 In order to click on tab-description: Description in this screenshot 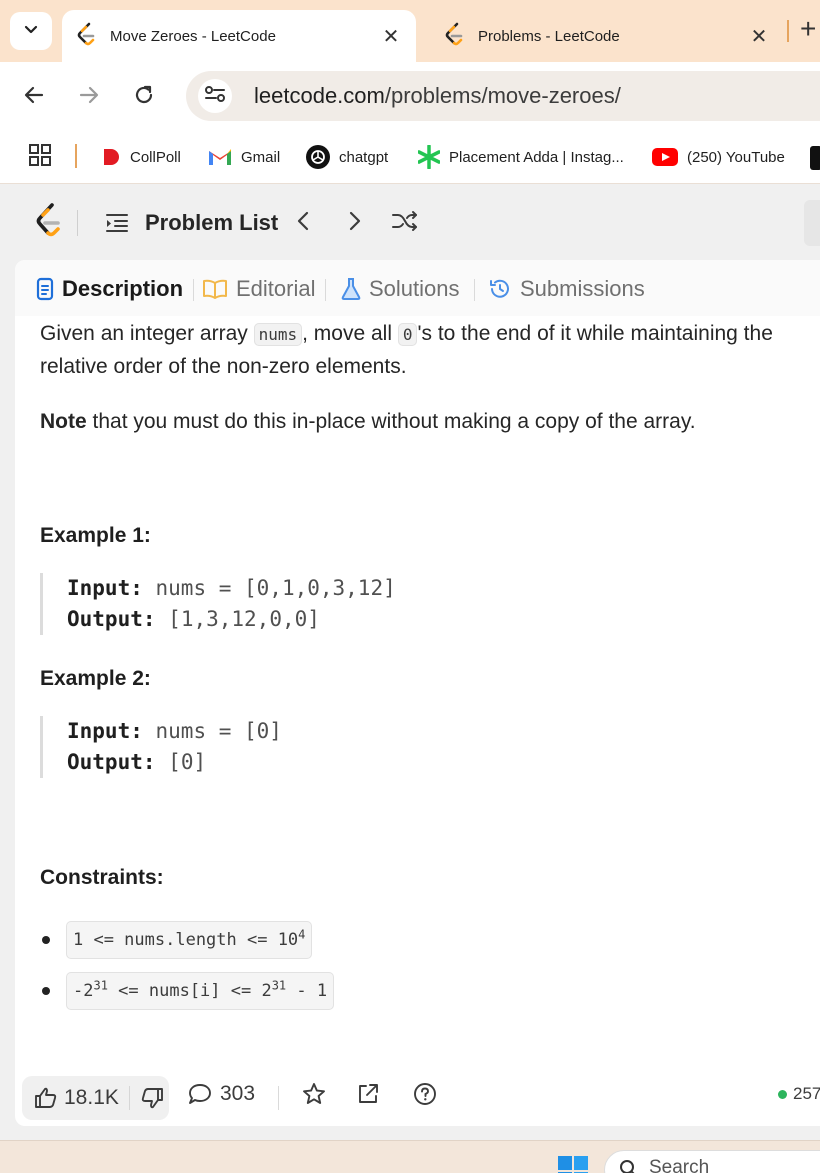, I will do `click(109, 289)`.